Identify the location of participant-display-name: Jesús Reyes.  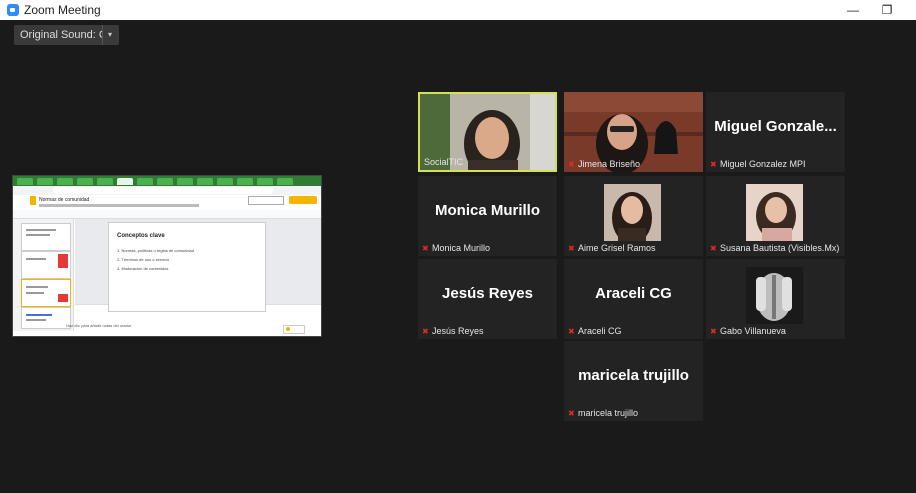
(487, 293).